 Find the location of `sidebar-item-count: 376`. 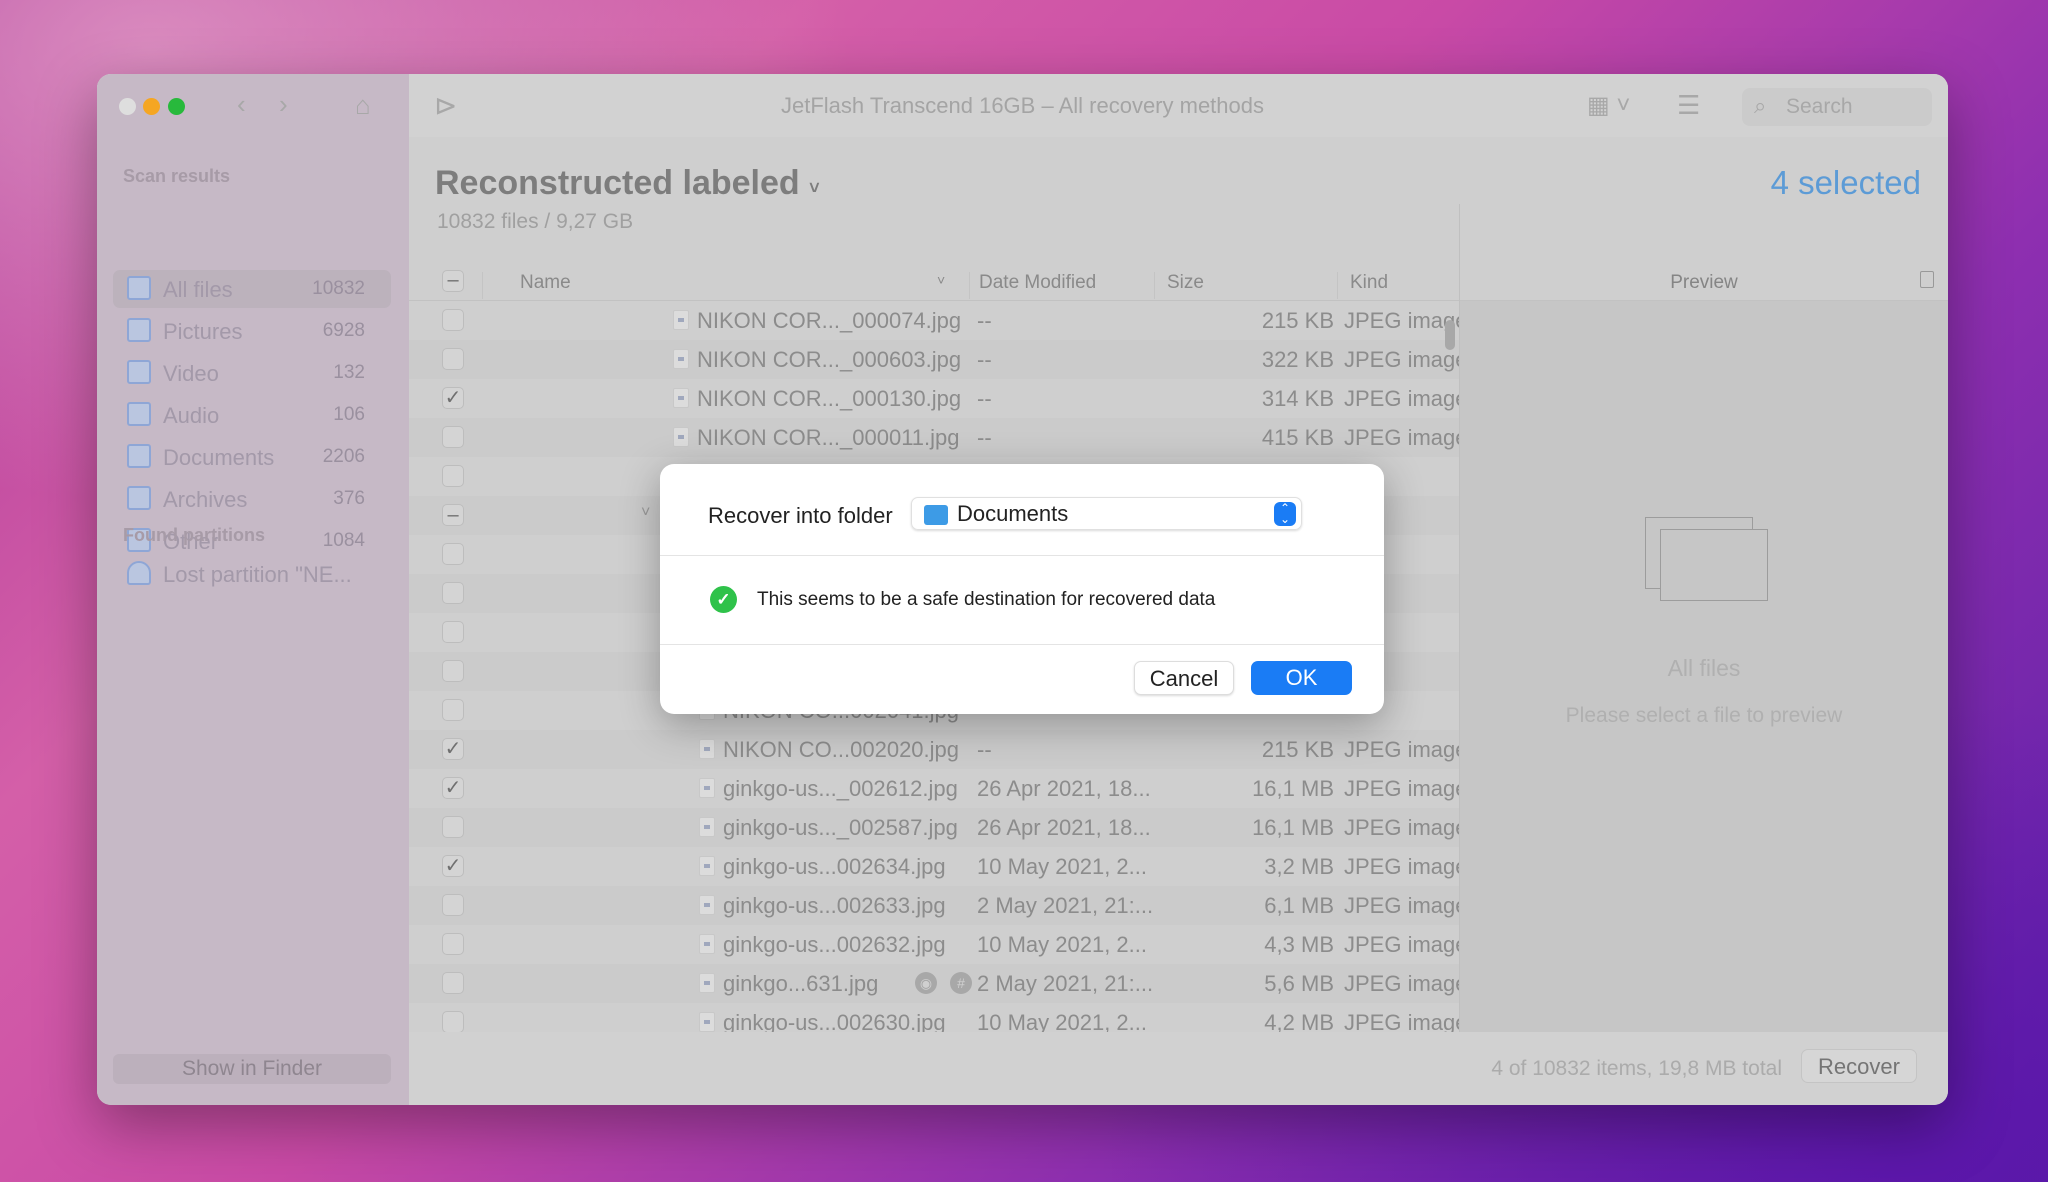

sidebar-item-count: 376 is located at coordinates (349, 498).